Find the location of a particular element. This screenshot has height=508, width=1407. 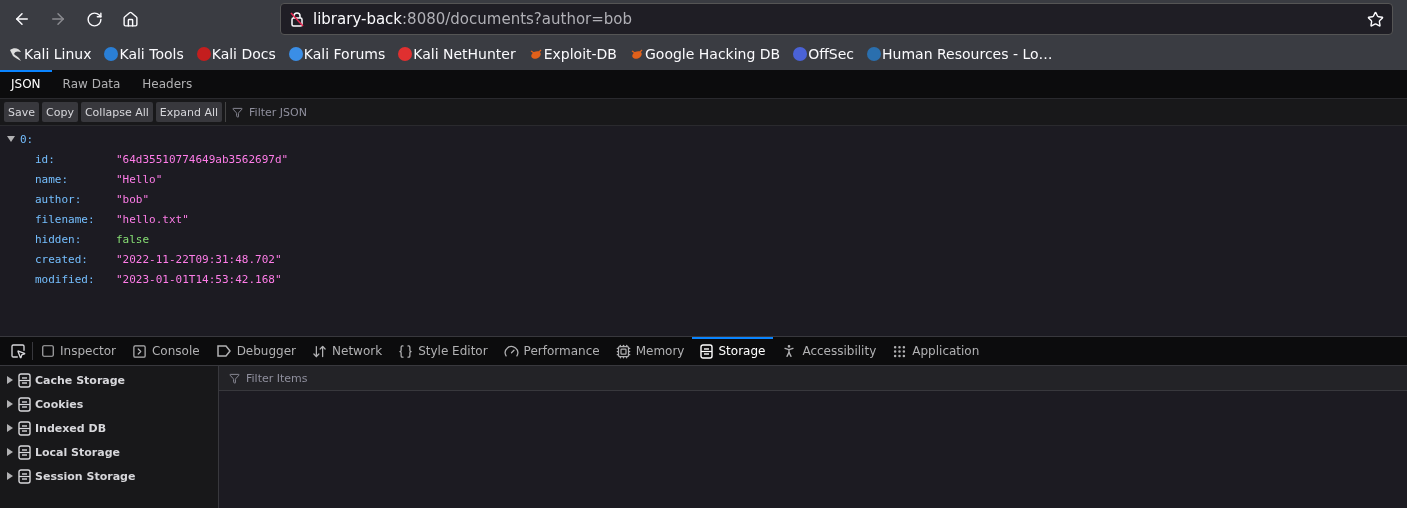

viewer-button: Expand All is located at coordinates (189, 112).